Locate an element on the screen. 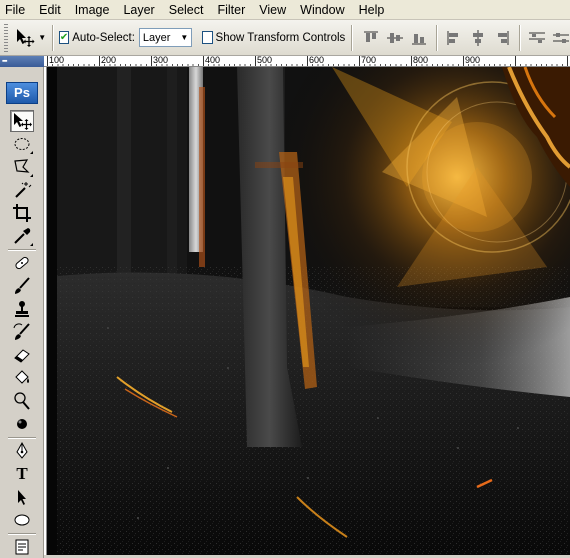  brush-tool is located at coordinates (22, 286).